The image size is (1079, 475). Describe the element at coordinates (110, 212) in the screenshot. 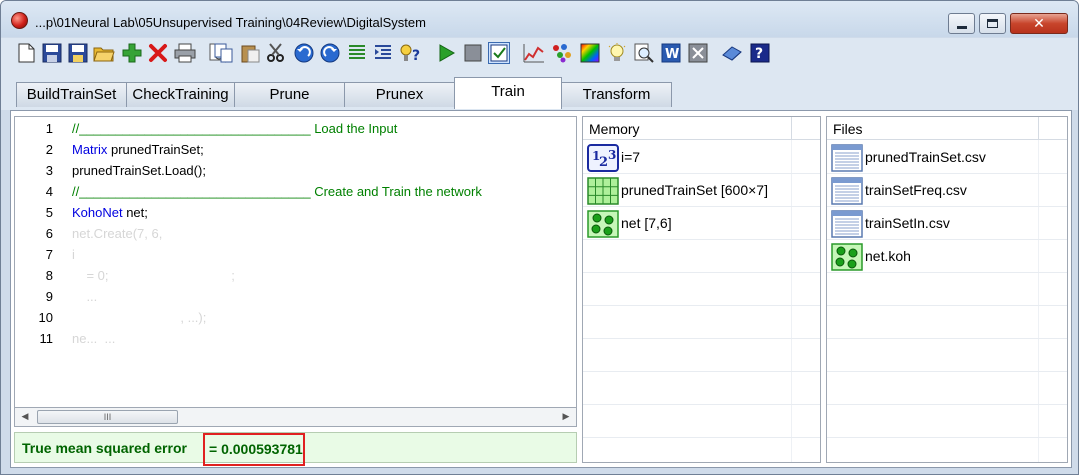

I see `code-text: KohoNet net;` at that location.